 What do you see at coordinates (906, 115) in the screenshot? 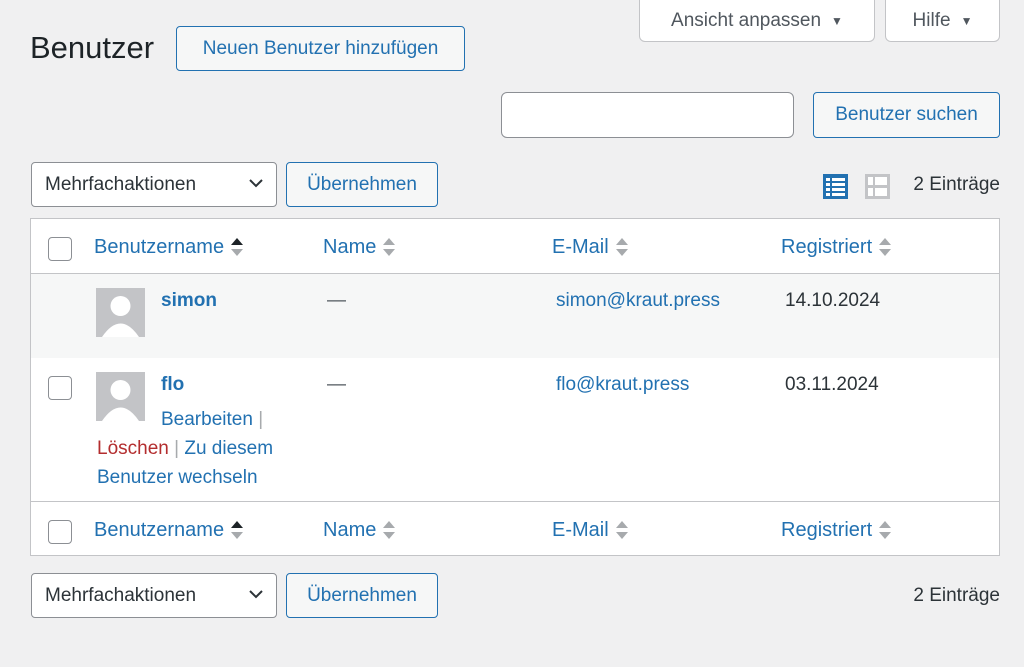
I see `search-users-button: Benutzer suchen` at bounding box center [906, 115].